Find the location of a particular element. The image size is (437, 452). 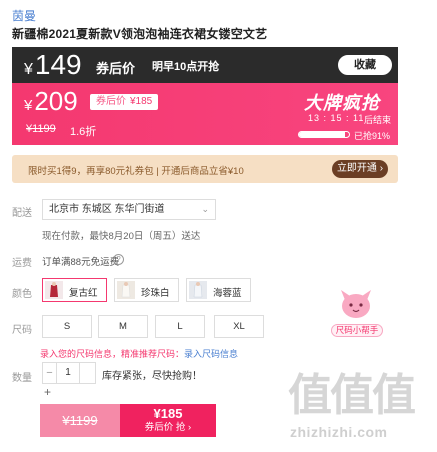

shipping-label: 运费 is located at coordinates (22, 263).